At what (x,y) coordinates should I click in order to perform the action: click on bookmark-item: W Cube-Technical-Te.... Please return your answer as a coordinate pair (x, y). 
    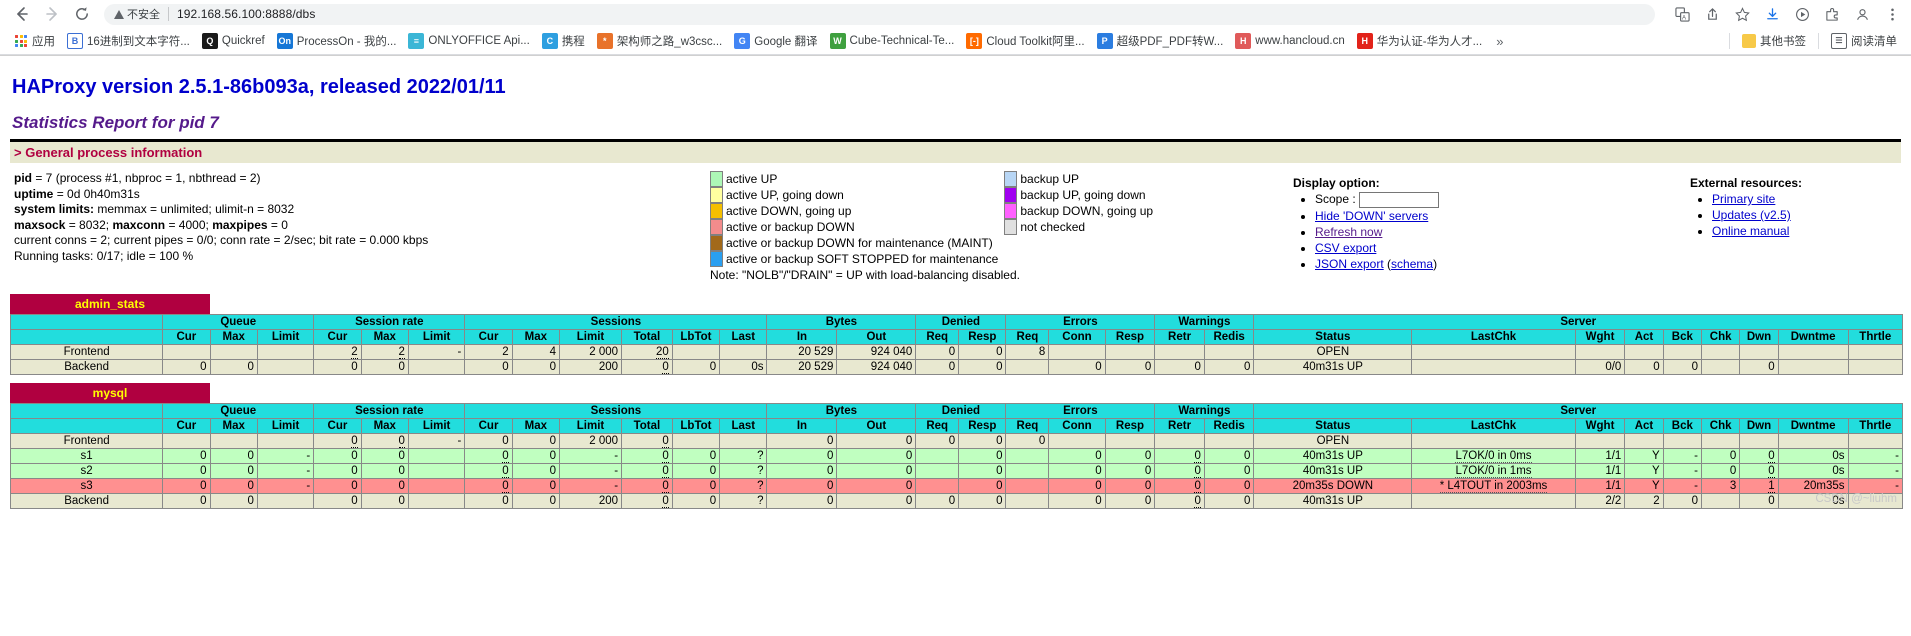
    Looking at the image, I should click on (892, 41).